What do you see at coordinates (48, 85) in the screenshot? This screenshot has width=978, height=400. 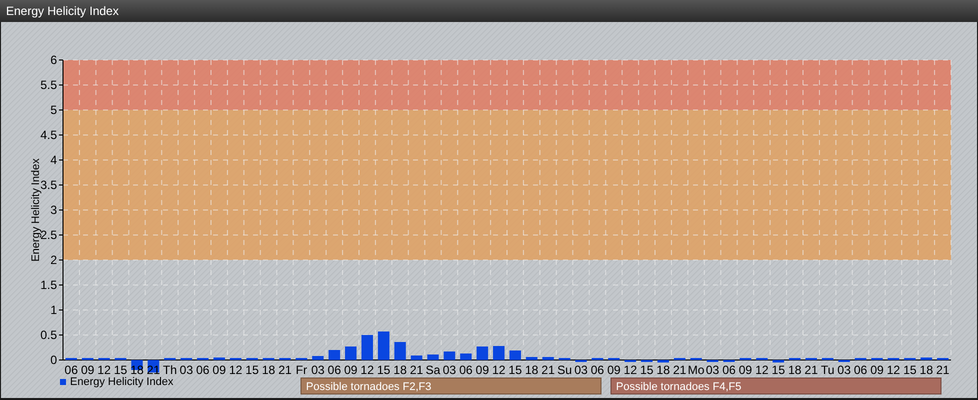 I see `y-tick-label: 5.5` at bounding box center [48, 85].